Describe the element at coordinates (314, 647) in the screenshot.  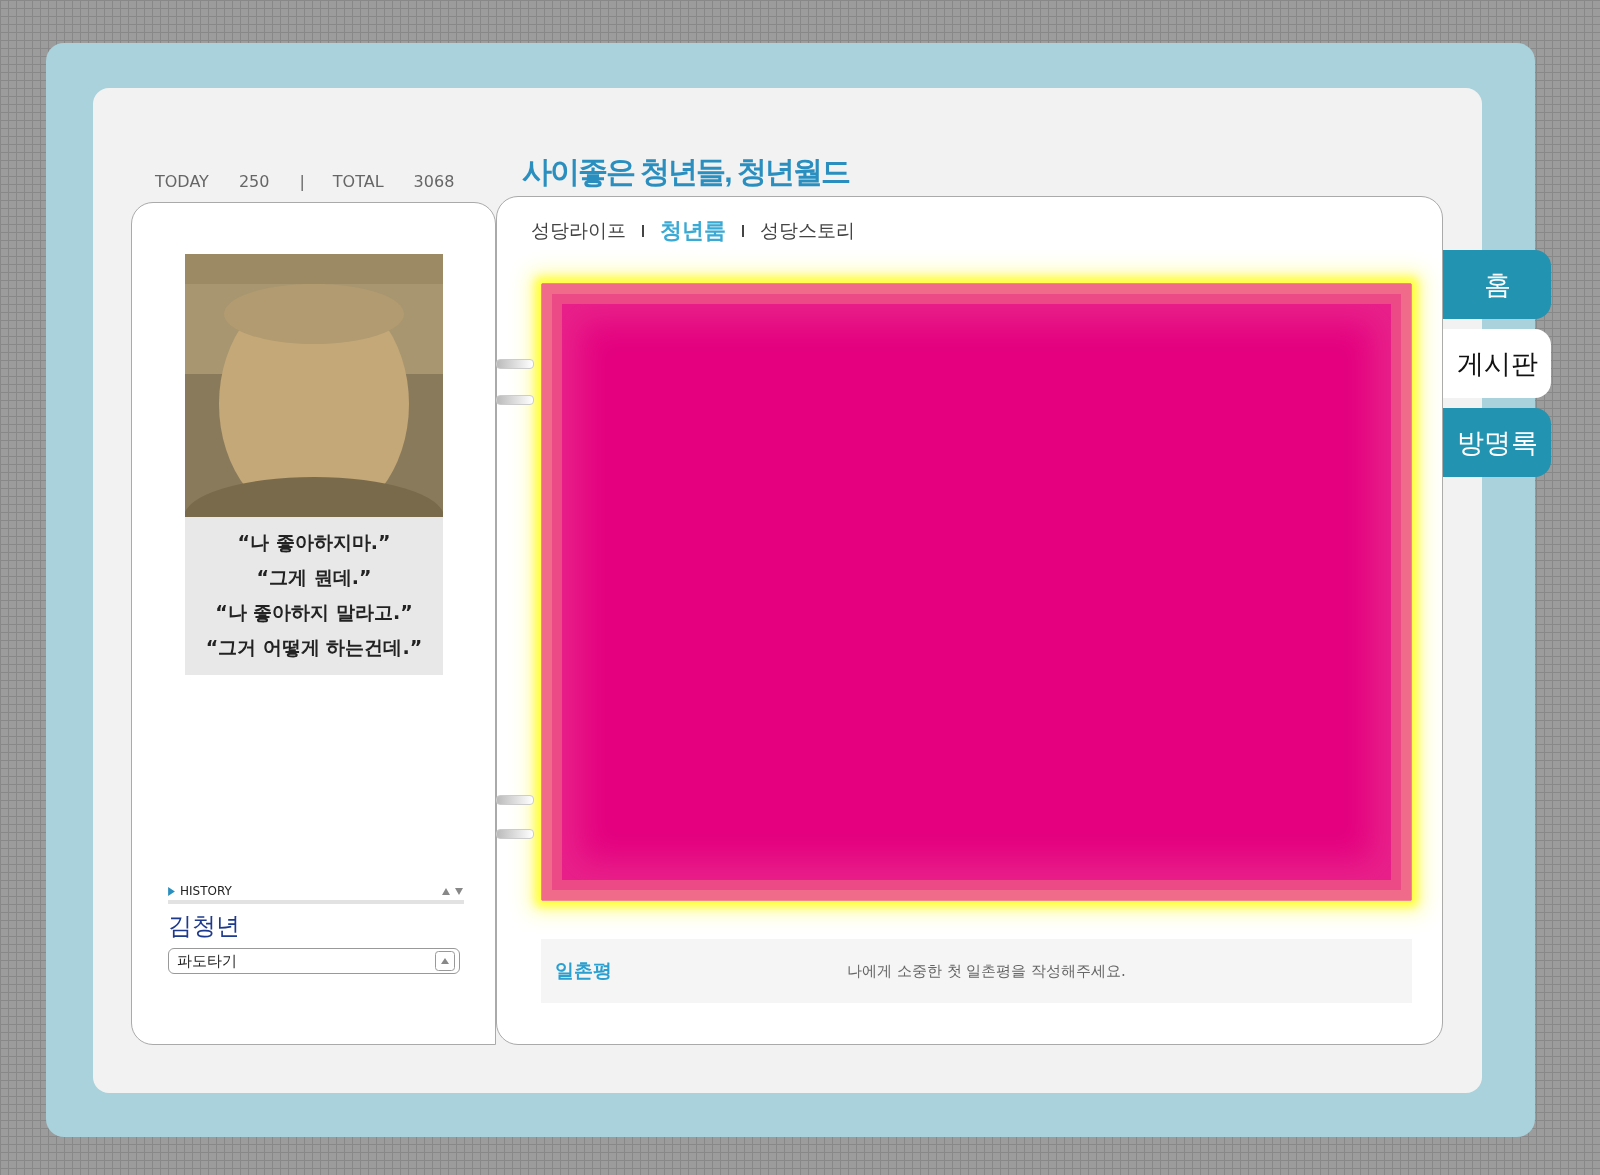
I see `caption-line: “그거 어떻게 하는건데.”` at that location.